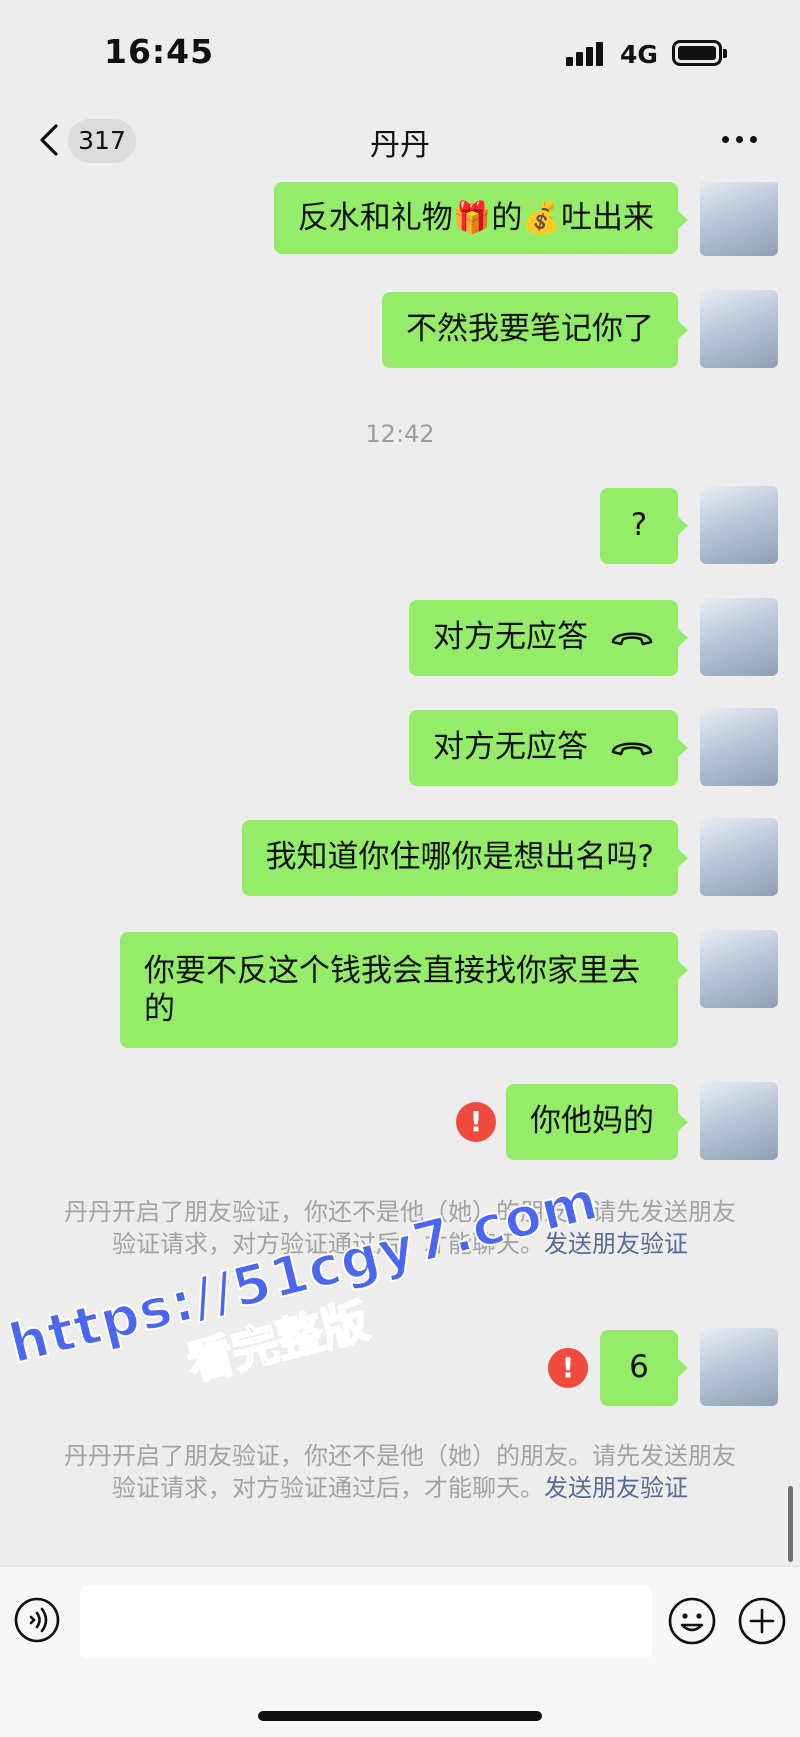  I want to click on message-text: 6, so click(639, 1367).